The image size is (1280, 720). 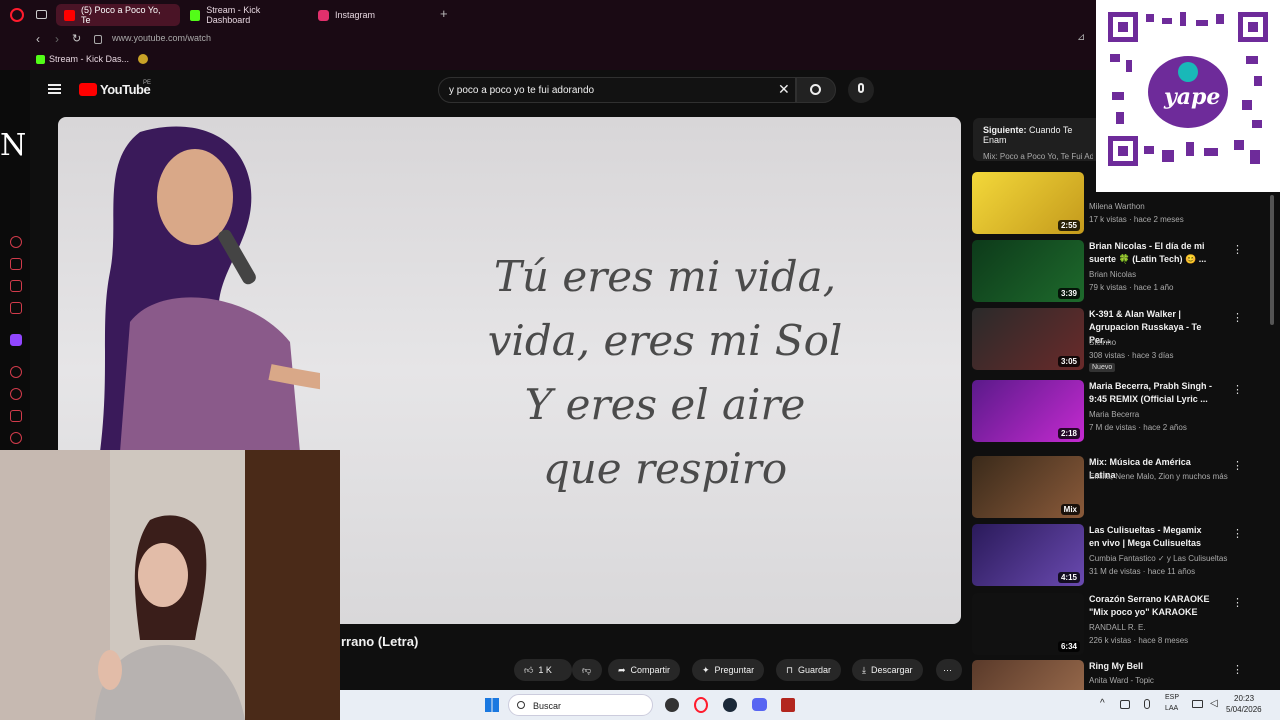 What do you see at coordinates (16, 286) in the screenshot?
I see `sidebar-messenger-icon` at bounding box center [16, 286].